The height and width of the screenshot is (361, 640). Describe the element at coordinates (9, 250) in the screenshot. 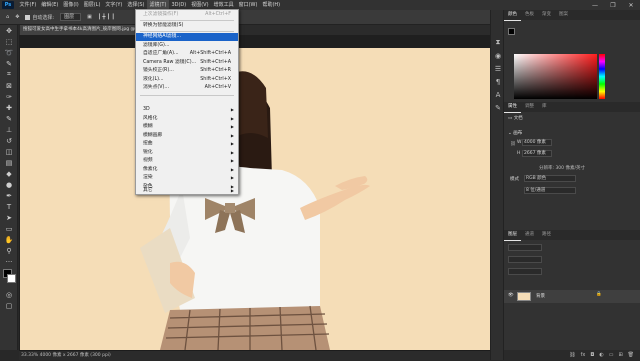

I see `zoom-tool-icon: ⚲` at that location.